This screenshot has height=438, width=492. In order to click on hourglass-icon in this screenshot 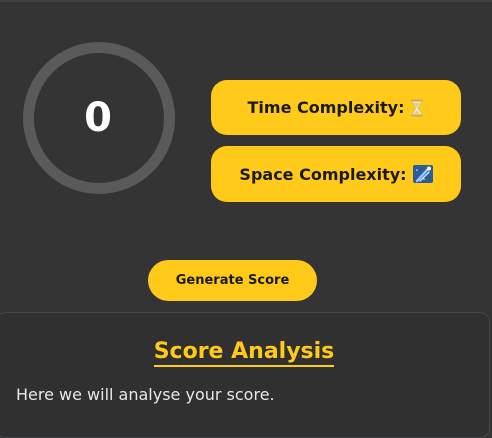, I will do `click(417, 108)`.